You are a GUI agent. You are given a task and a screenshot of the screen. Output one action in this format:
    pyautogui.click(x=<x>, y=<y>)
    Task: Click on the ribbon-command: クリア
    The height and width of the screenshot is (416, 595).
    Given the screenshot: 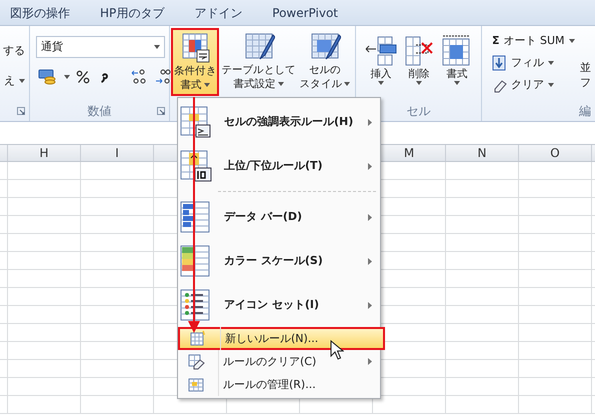 What is the action you would take?
    pyautogui.click(x=529, y=85)
    